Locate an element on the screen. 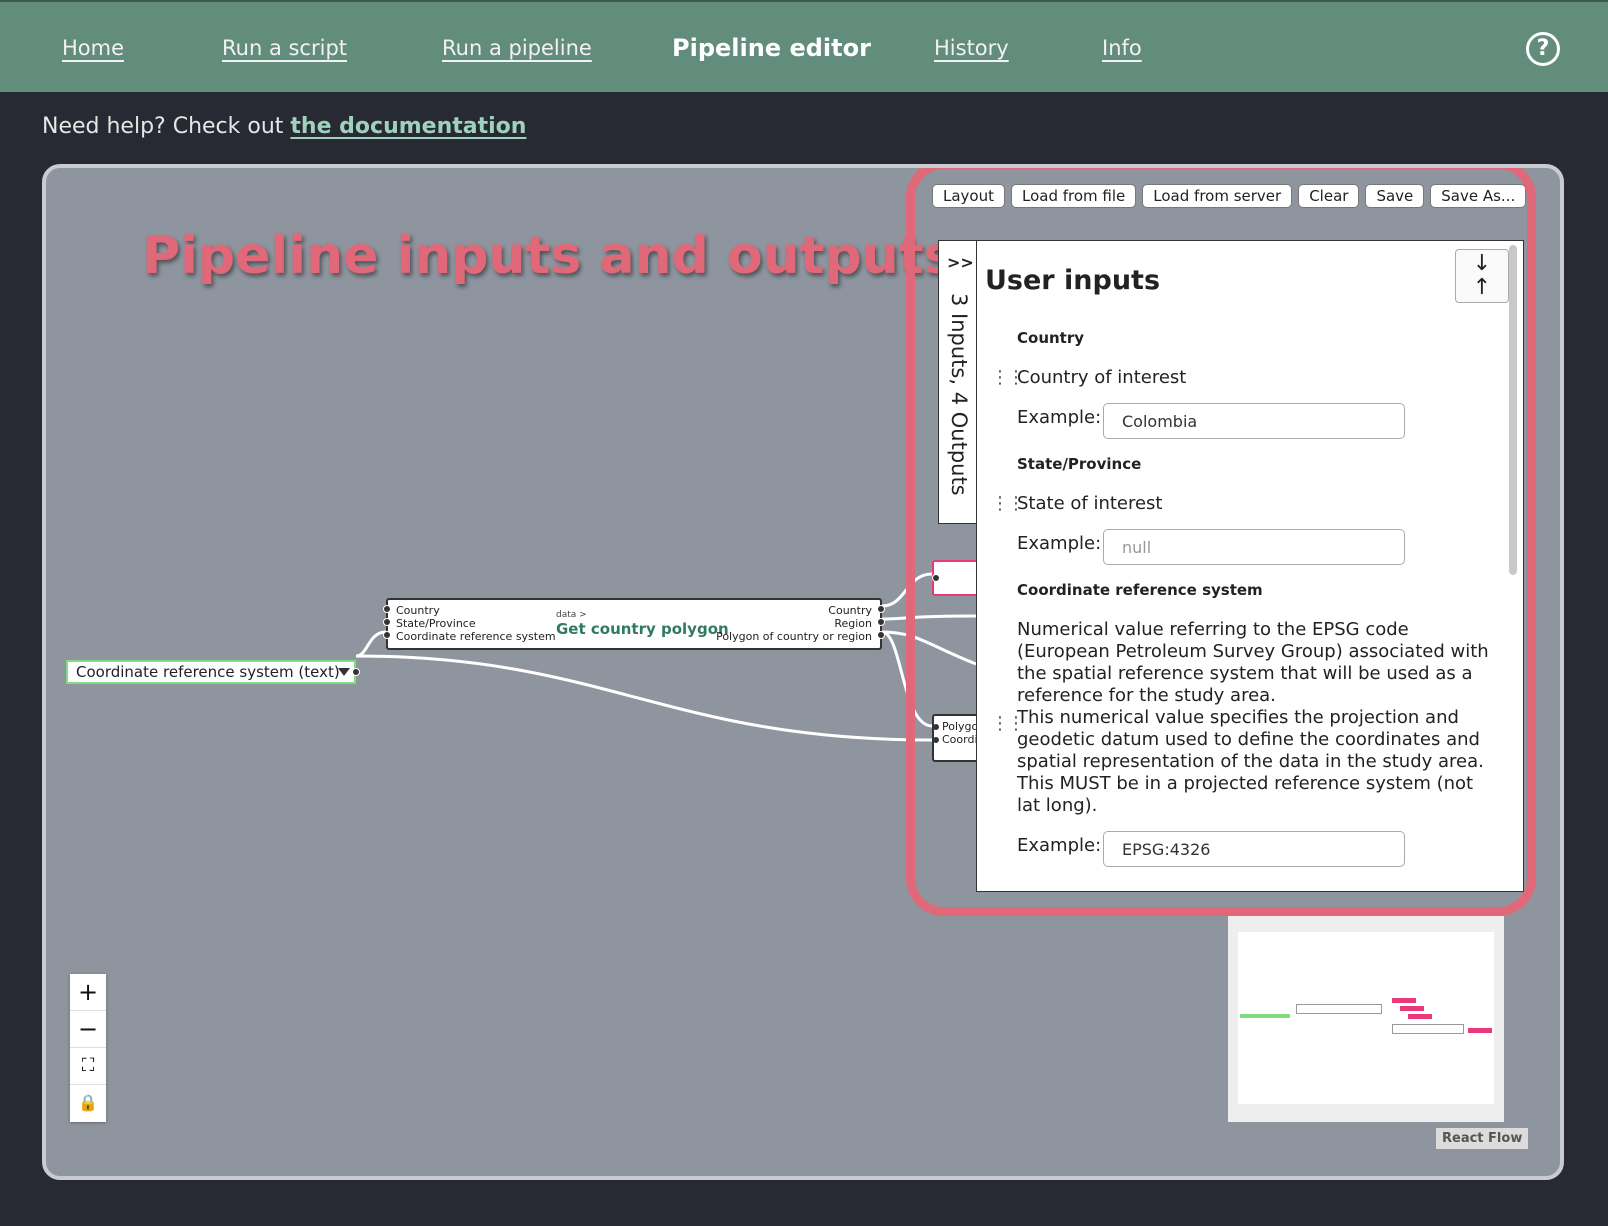 This screenshot has width=1608, height=1226. collapse-expand-icon: ↓ ↑ is located at coordinates (1482, 276).